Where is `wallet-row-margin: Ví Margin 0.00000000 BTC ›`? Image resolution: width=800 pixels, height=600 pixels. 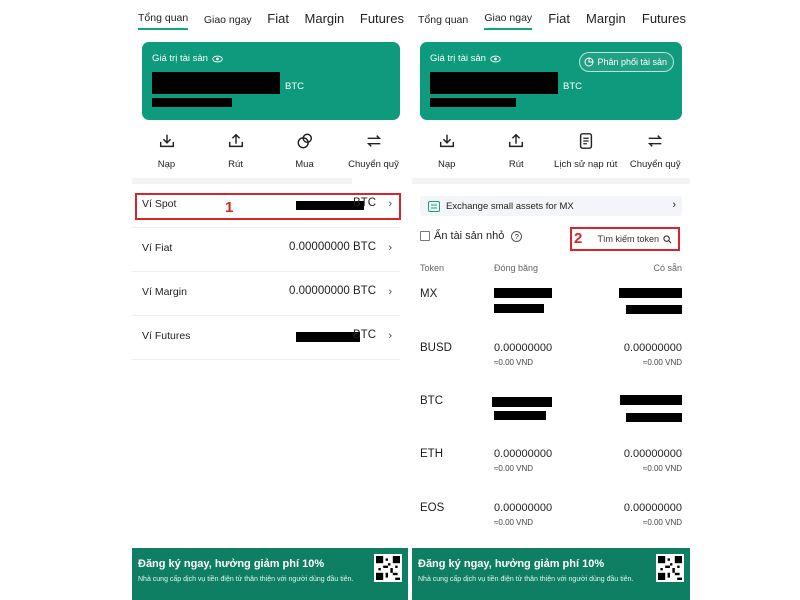
wallet-row-margin: Ví Margin 0.00000000 BTC › is located at coordinates (266, 294).